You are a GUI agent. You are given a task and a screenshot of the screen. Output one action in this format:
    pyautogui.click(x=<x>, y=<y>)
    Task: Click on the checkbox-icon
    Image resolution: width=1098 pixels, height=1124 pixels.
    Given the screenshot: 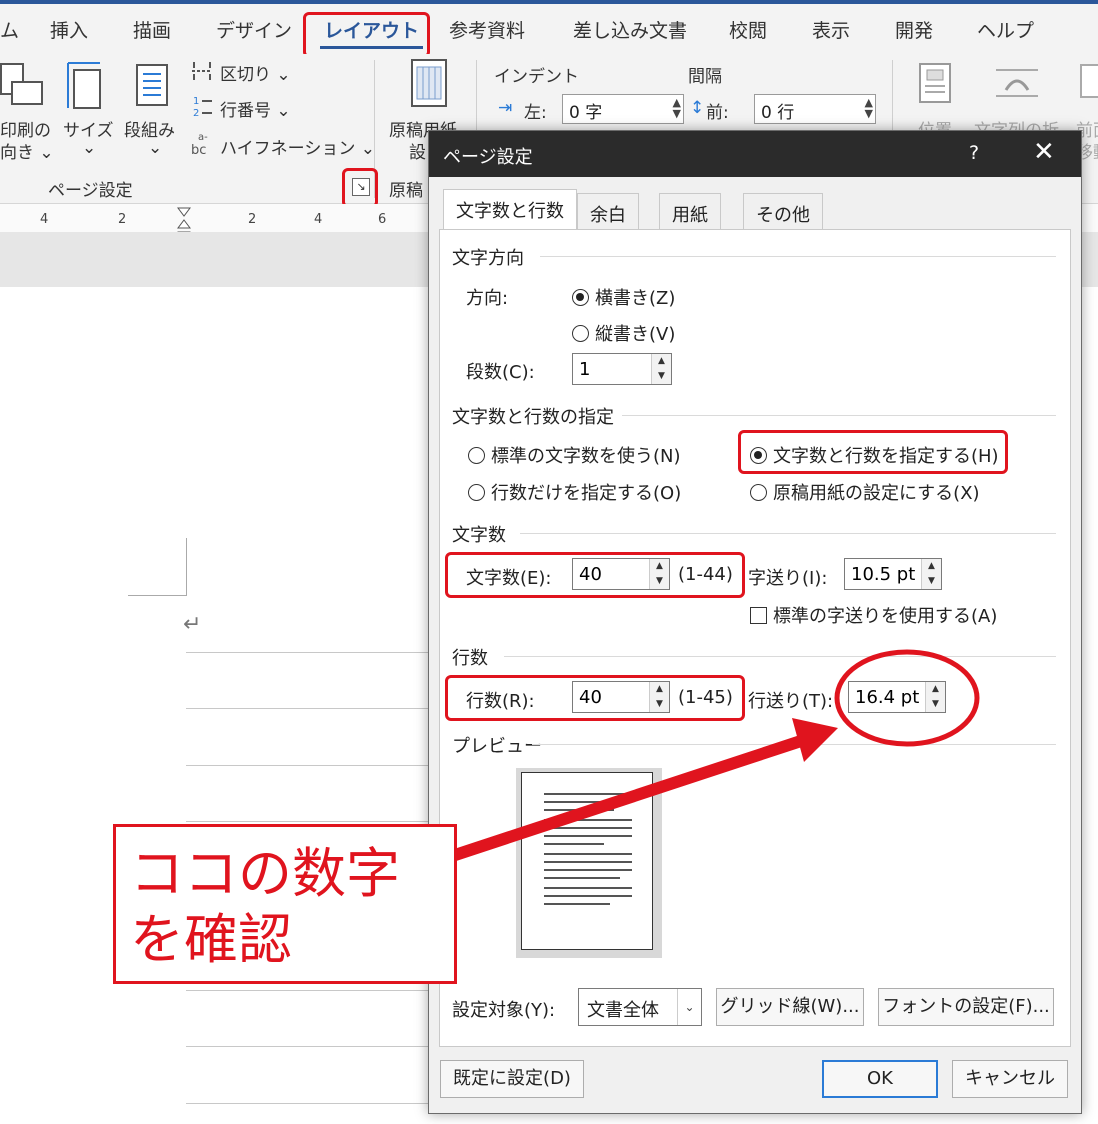 What is the action you would take?
    pyautogui.click(x=758, y=615)
    